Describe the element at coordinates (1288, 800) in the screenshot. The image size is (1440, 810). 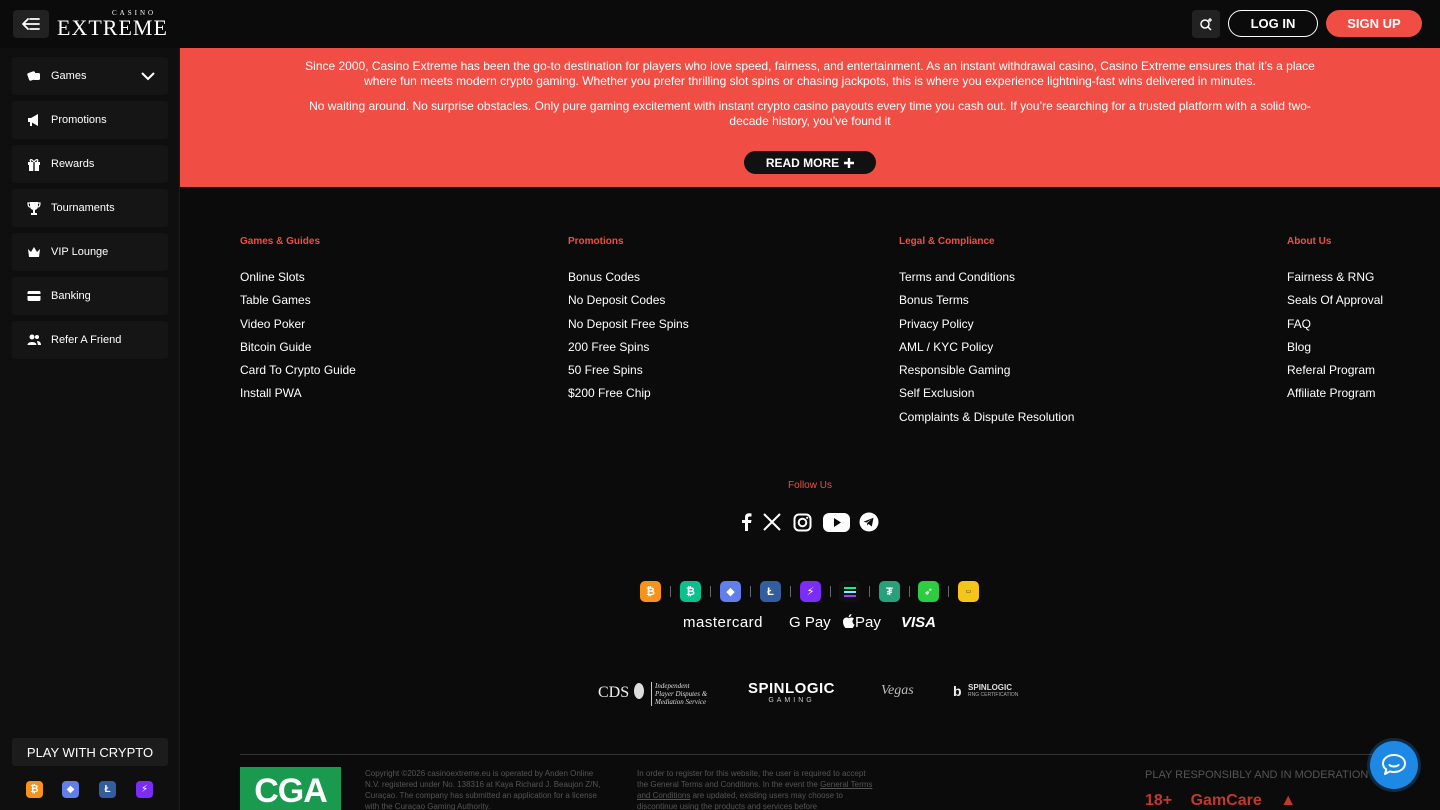
I see `gamblers-anonymous-icon: ▲` at that location.